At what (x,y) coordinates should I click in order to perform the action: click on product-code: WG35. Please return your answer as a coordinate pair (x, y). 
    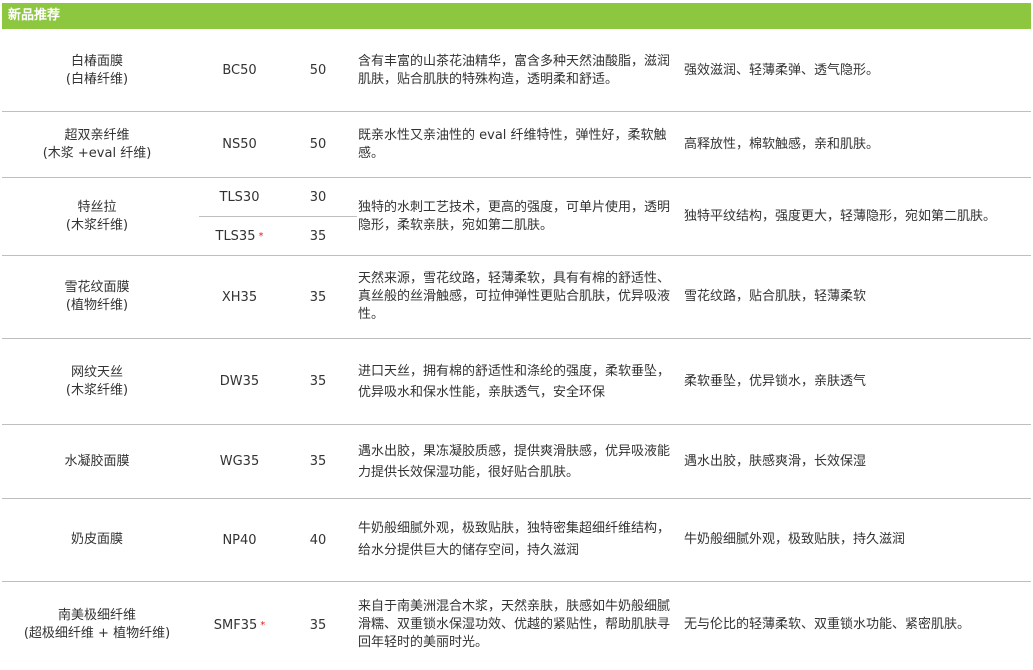
    Looking at the image, I should click on (239, 461).